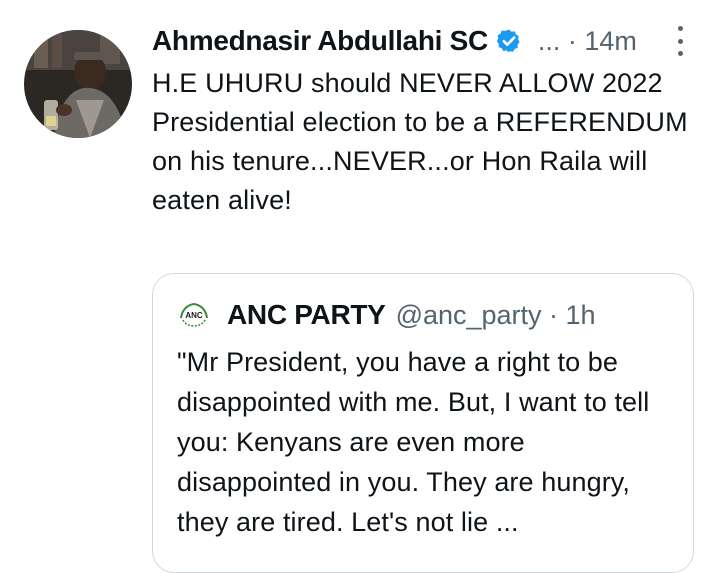 The image size is (718, 573). I want to click on author-avatar, so click(78, 84).